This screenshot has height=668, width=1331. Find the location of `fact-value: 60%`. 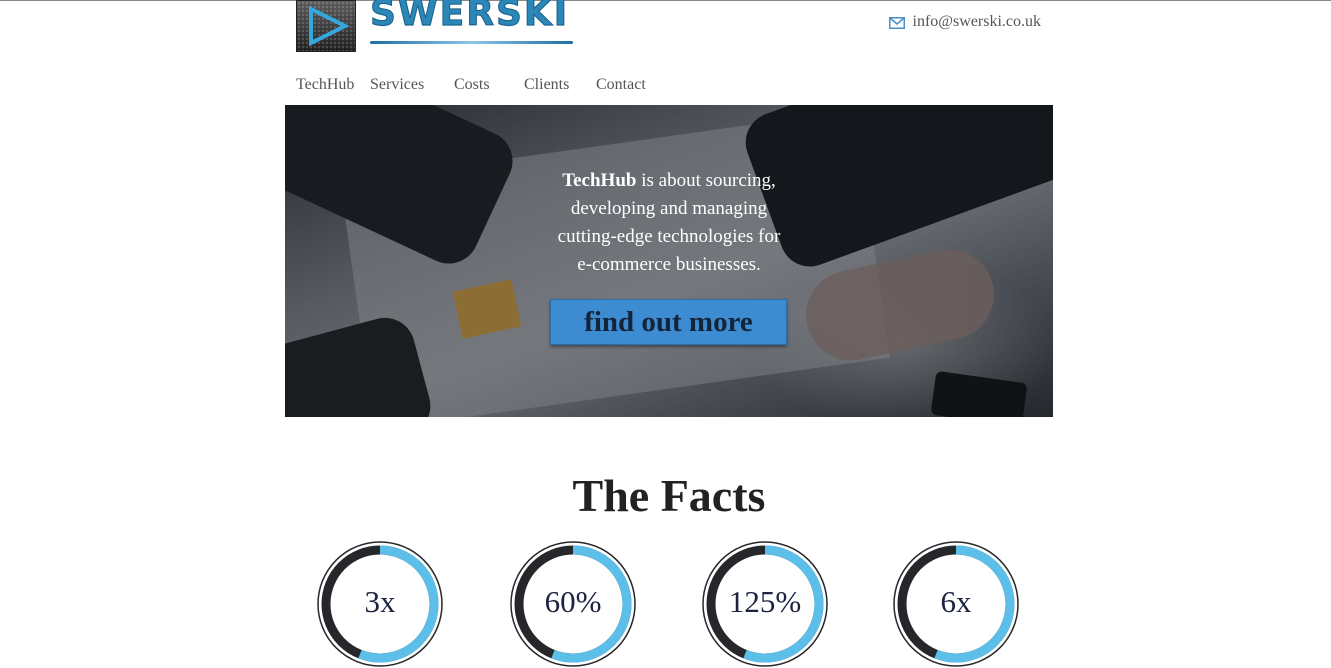

fact-value: 60% is located at coordinates (573, 601).